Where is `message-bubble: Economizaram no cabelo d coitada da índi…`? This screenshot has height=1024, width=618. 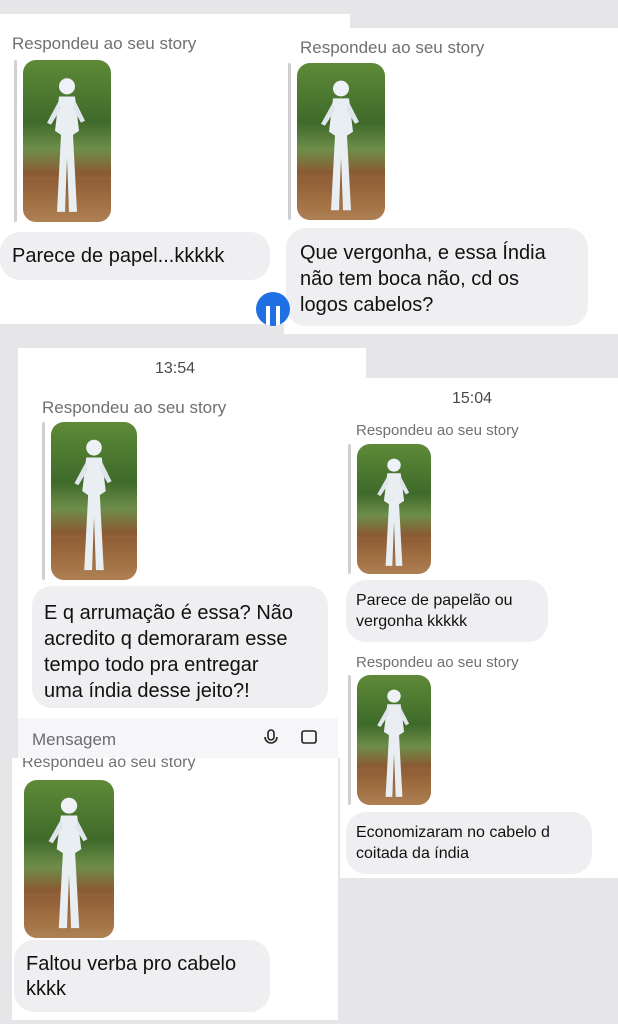
message-bubble: Economizaram no cabelo d coitada da índi… is located at coordinates (469, 843).